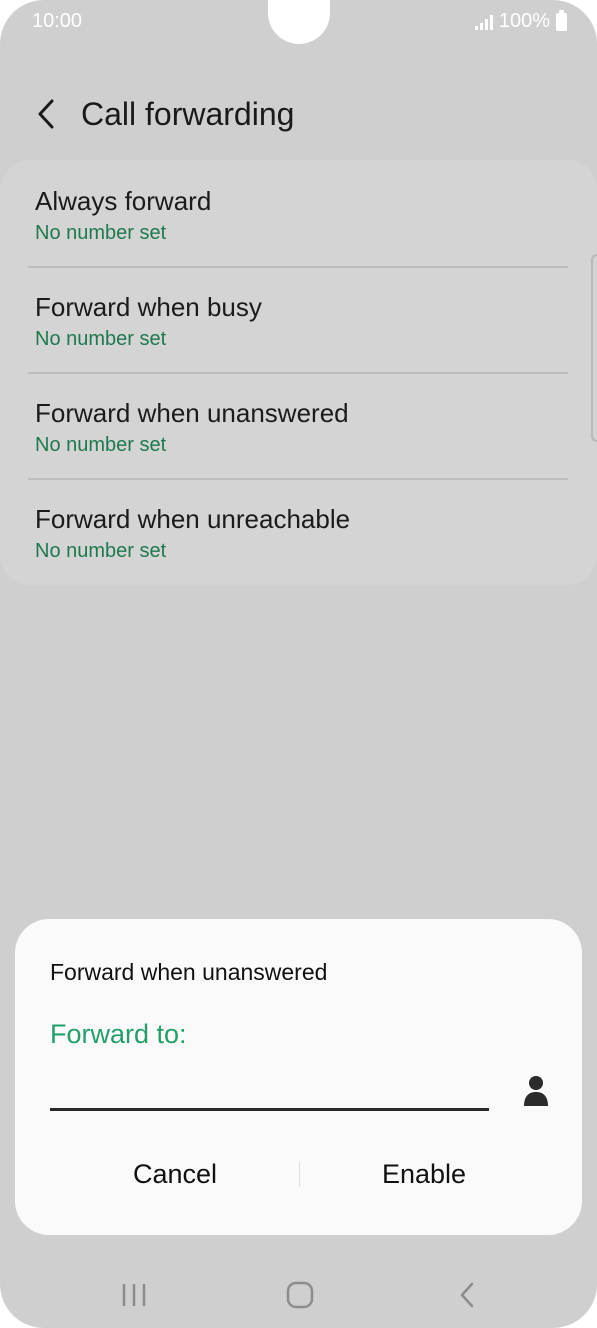 The width and height of the screenshot is (597, 1328). I want to click on battery-percent: 100%, so click(524, 21).